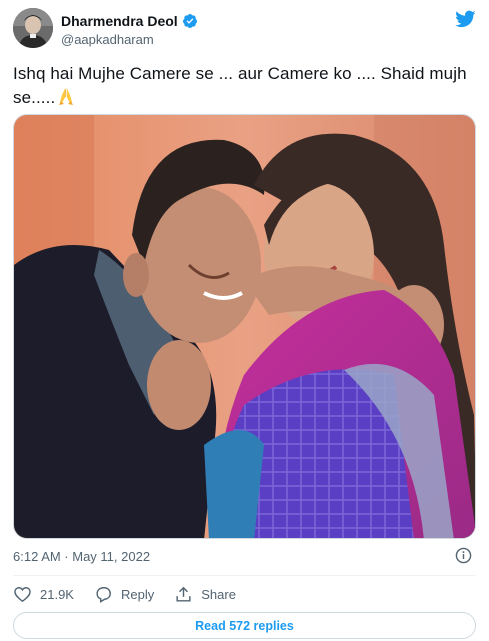  I want to click on action-bar: 21.9K Reply Share, so click(134, 594).